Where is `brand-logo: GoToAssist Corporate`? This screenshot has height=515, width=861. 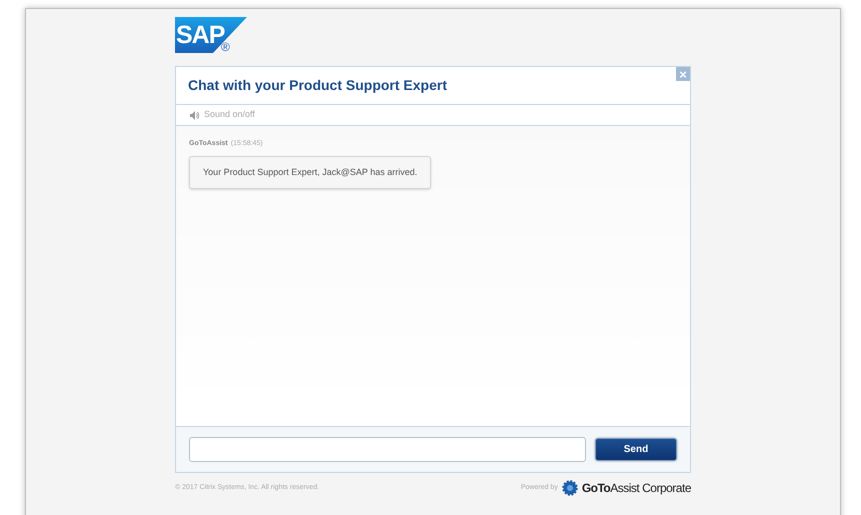 brand-logo: GoToAssist Corporate is located at coordinates (636, 488).